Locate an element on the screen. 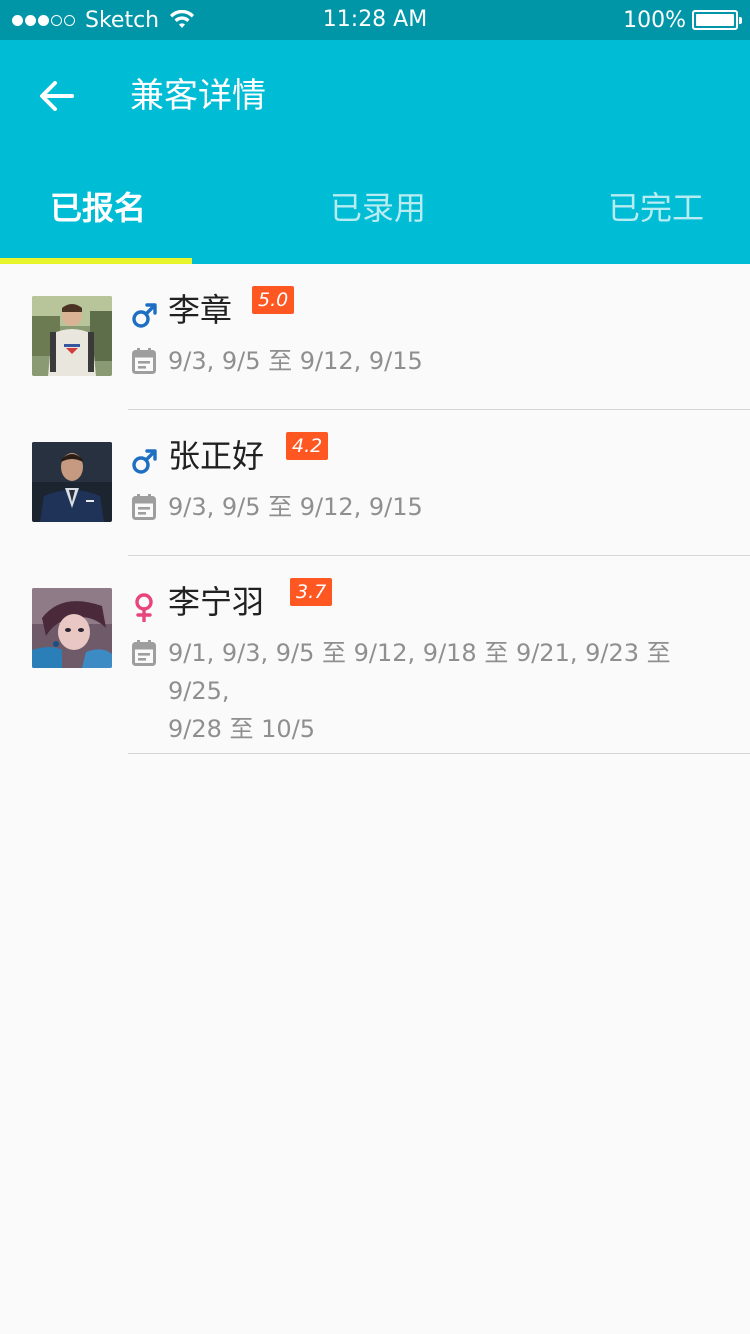 The width and height of the screenshot is (750, 1334). battery-percent: 100% is located at coordinates (654, 20).